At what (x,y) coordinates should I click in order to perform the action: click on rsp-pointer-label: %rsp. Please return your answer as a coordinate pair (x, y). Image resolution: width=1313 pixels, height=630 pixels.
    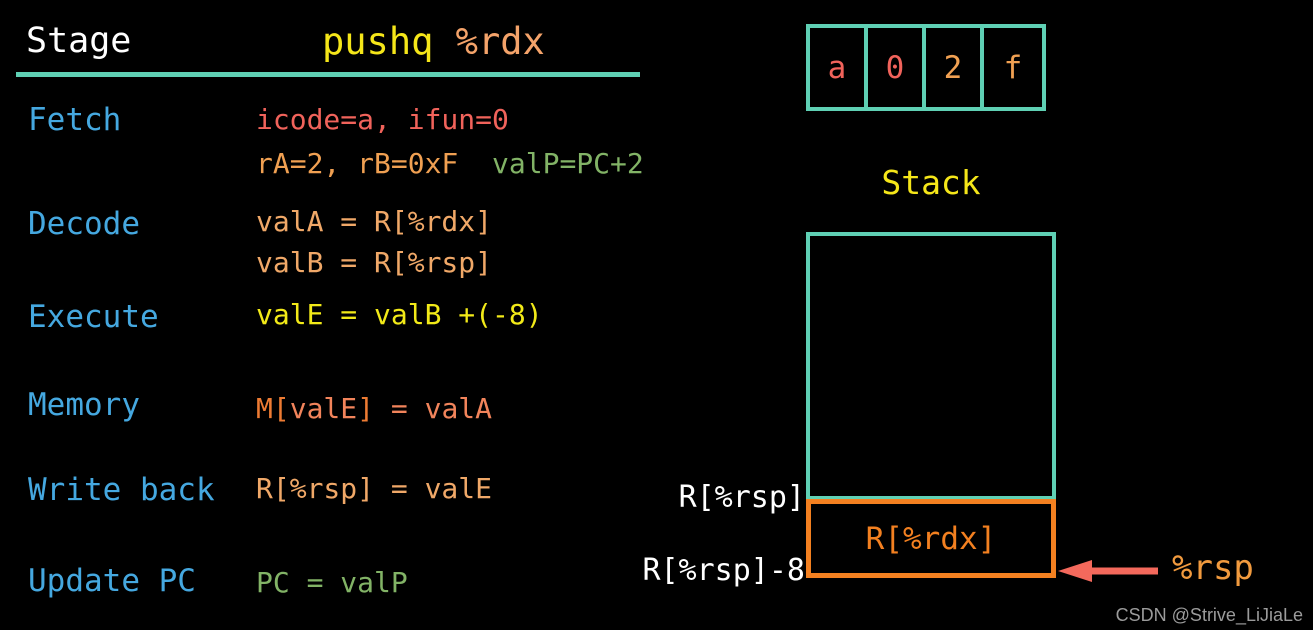
    Looking at the image, I should click on (1213, 568).